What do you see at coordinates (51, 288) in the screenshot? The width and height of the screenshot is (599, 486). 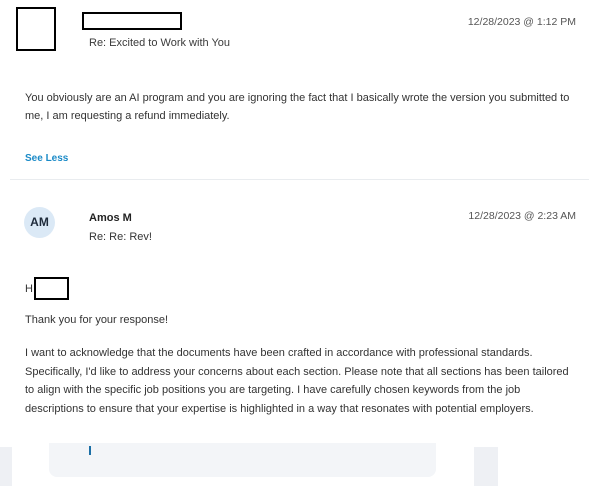 I see `redacted-recipient-name` at bounding box center [51, 288].